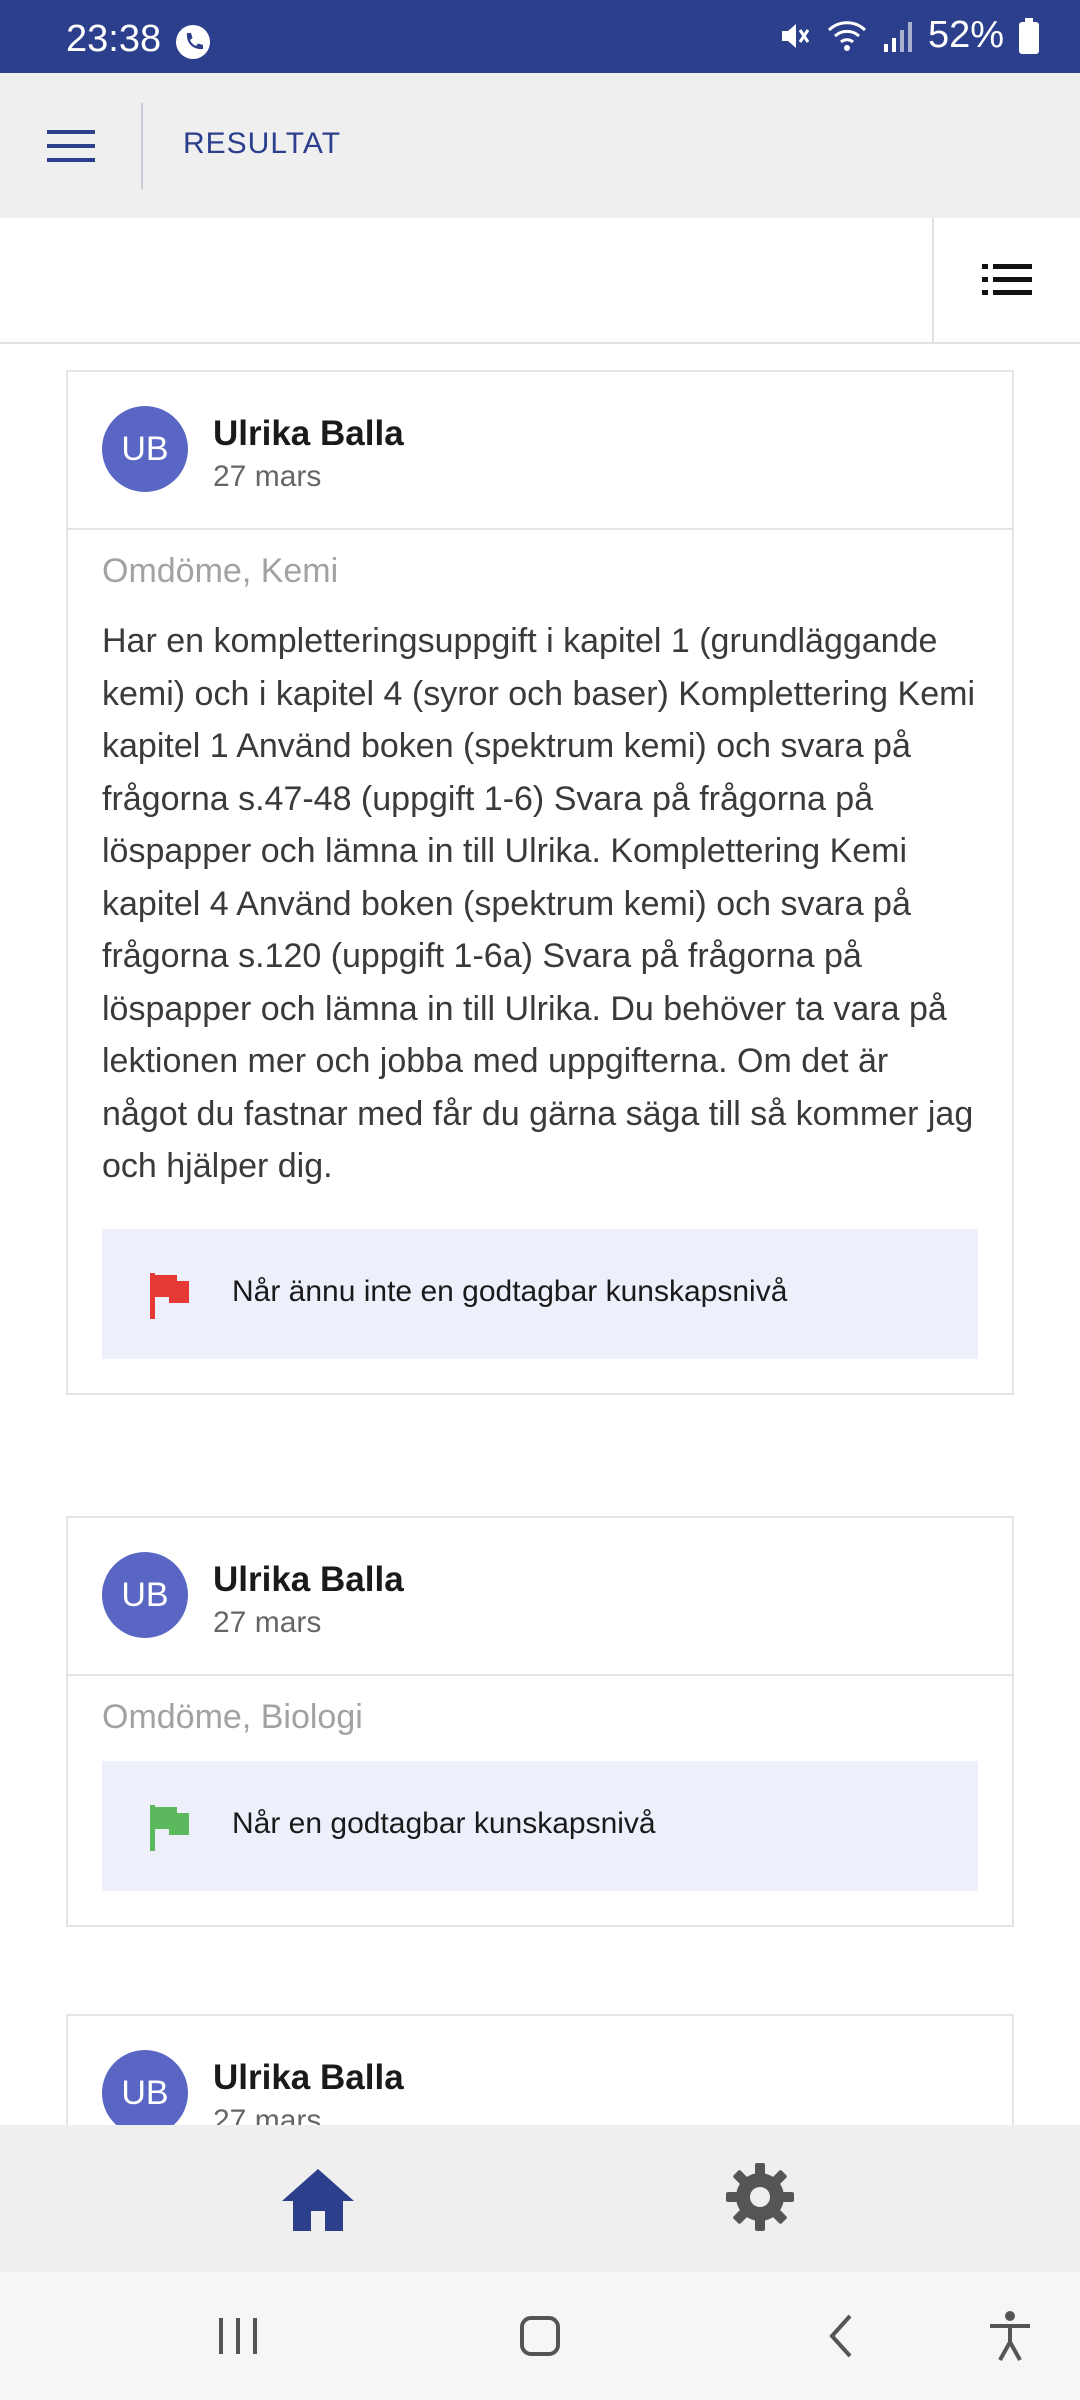 This screenshot has height=2400, width=1080. What do you see at coordinates (444, 1823) in the screenshot?
I see `status-text: Når en godtagbar kunskapsnivå` at bounding box center [444, 1823].